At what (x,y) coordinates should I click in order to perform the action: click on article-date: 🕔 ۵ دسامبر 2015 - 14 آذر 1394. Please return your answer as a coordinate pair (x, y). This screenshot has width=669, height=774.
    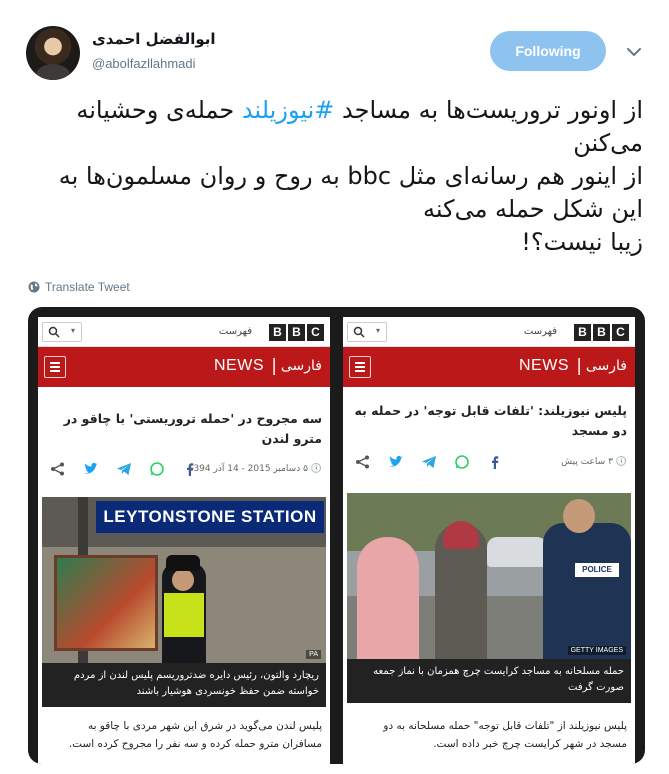
    Looking at the image, I should click on (254, 469).